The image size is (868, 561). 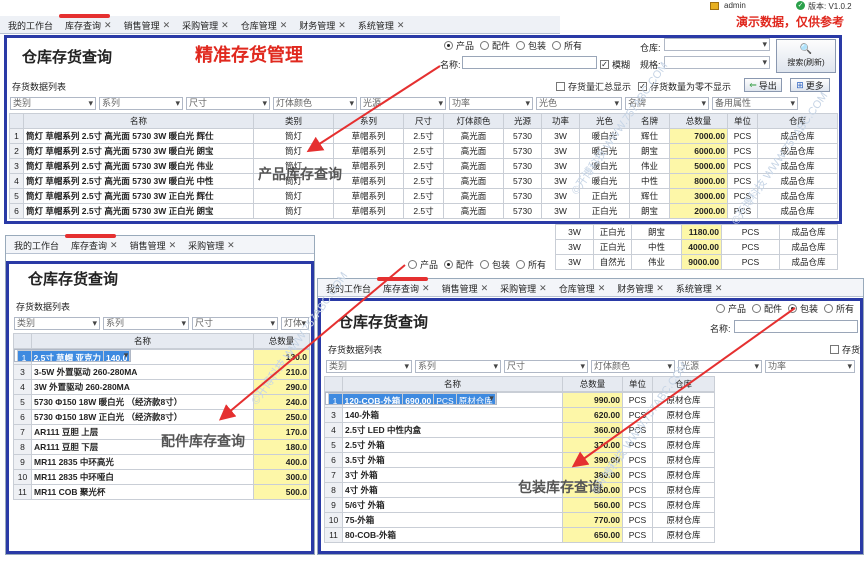 What do you see at coordinates (519, 430) in the screenshot?
I see `table-row: 4 2.5寸 LED 中性内盒 360.00 PCS 原材仓库` at bounding box center [519, 430].